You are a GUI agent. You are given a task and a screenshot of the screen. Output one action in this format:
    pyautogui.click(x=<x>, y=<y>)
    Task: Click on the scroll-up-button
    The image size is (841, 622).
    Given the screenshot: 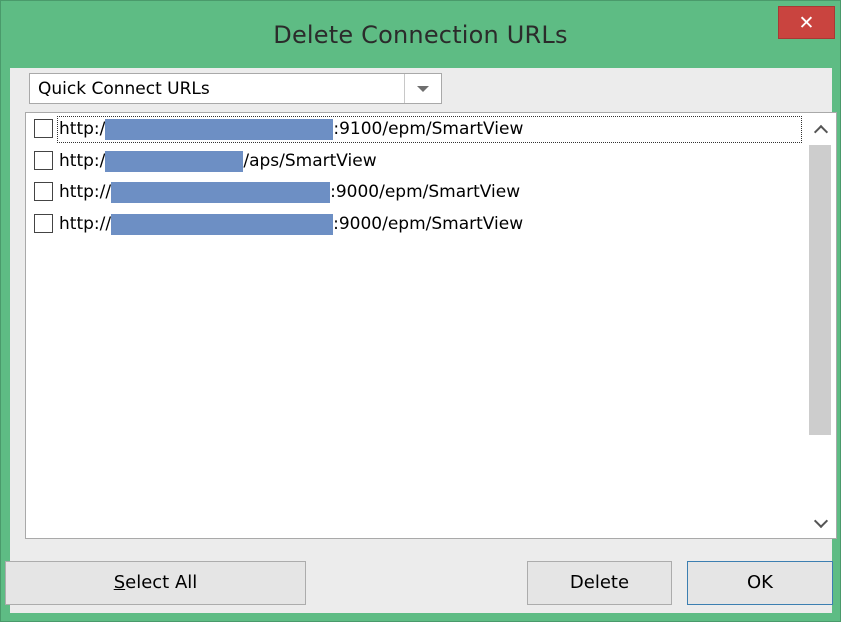 What is the action you would take?
    pyautogui.click(x=820, y=128)
    